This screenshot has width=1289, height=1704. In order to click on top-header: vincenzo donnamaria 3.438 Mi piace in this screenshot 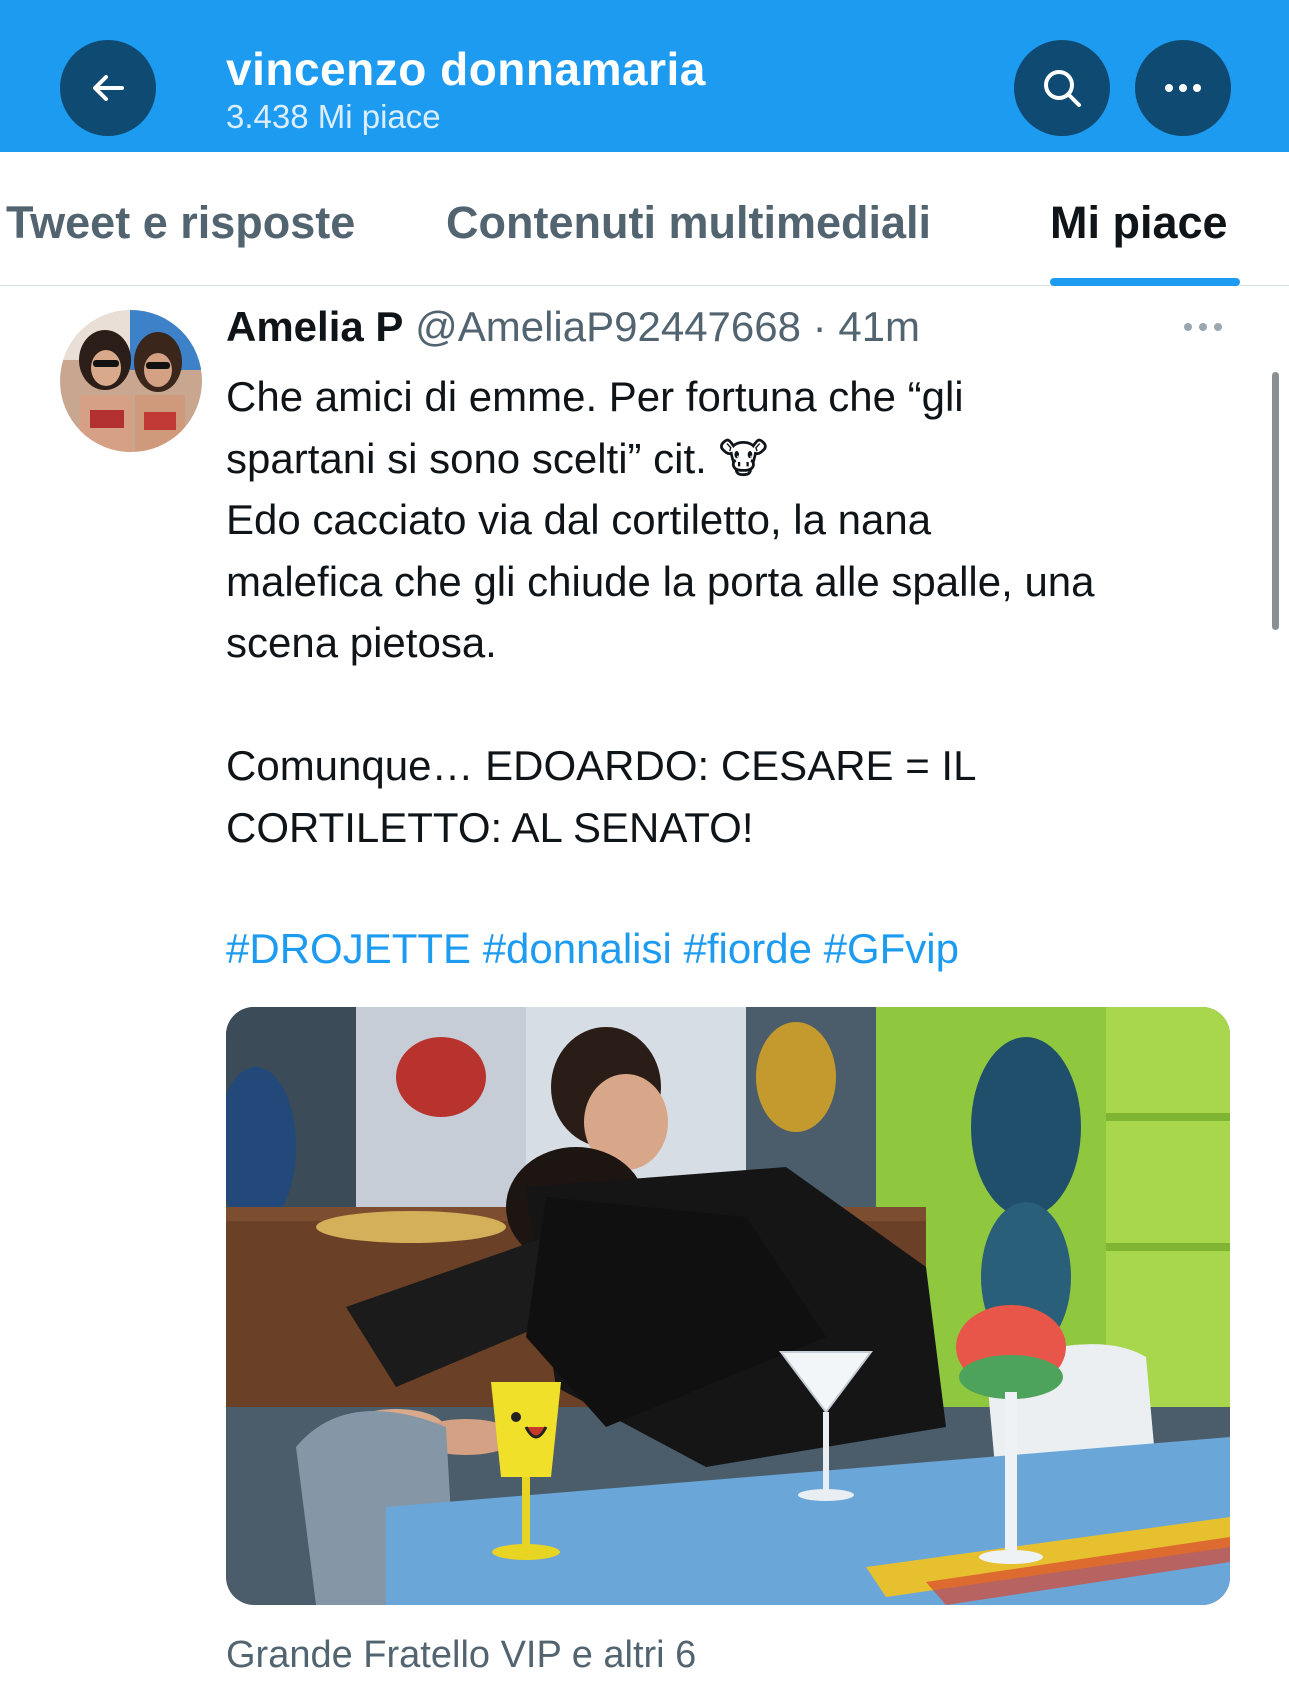, I will do `click(644, 76)`.